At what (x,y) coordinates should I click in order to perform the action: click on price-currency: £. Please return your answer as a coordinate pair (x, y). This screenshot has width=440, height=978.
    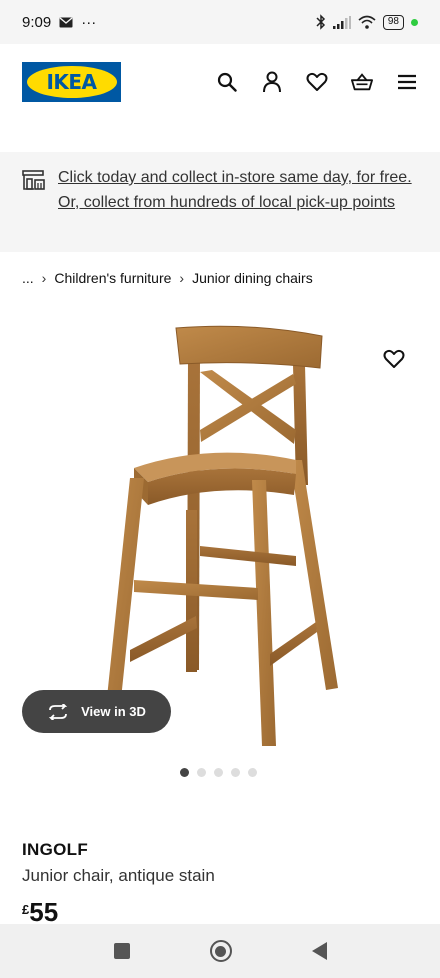
    Looking at the image, I should click on (26, 909).